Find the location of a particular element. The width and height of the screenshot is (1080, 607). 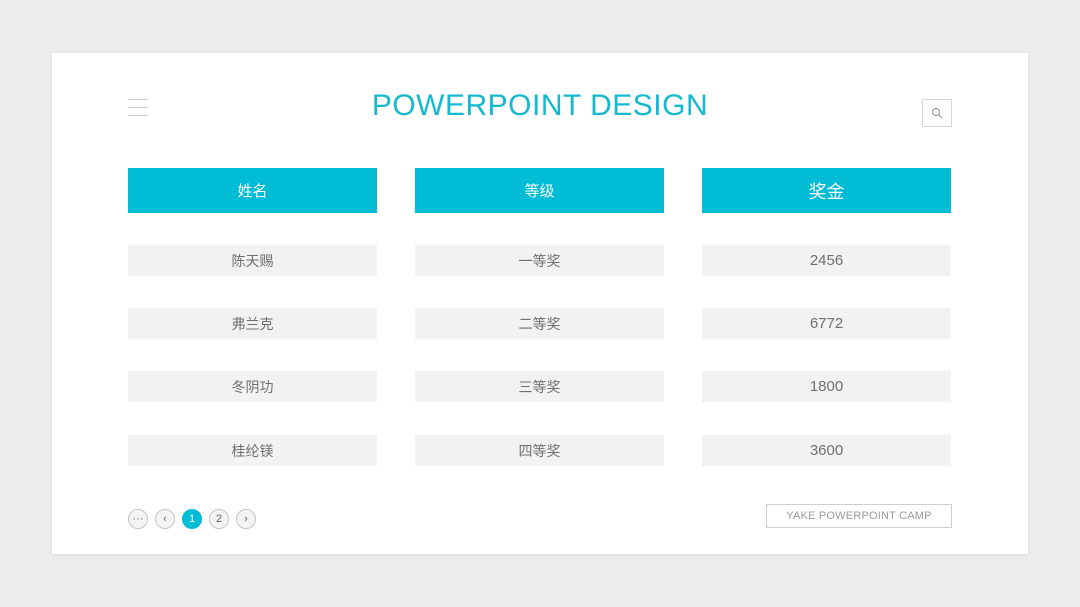

search-icon is located at coordinates (937, 113).